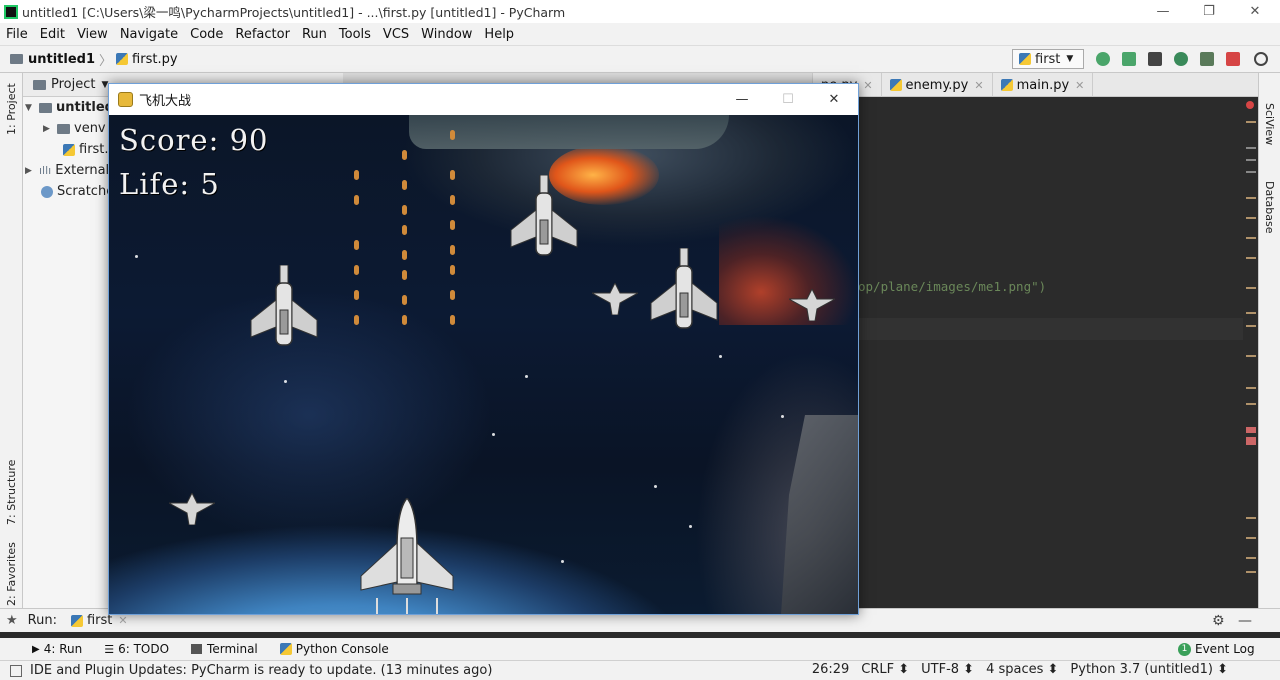 This screenshot has height=680, width=1280. What do you see at coordinates (1043, 85) in the screenshot?
I see `tab-main: main.py ✕` at bounding box center [1043, 85].